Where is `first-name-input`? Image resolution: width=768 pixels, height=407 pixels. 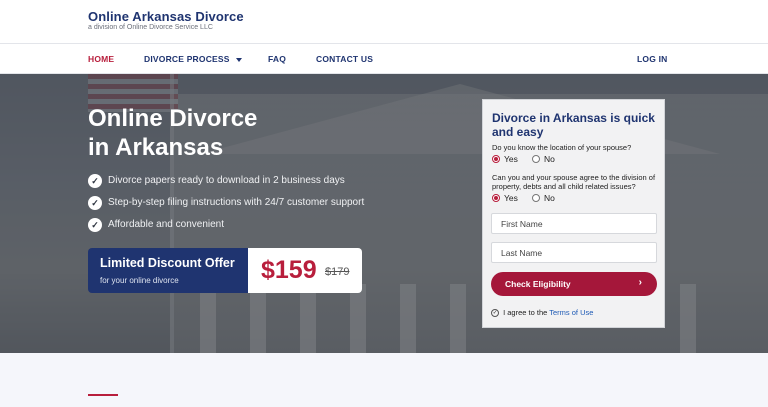 first-name-input is located at coordinates (574, 223).